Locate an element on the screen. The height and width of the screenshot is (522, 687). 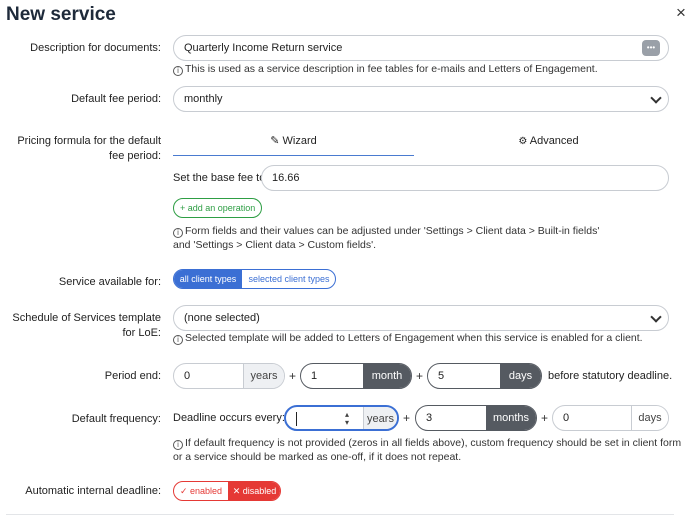
tab-advanced-label: Advanced is located at coordinates (554, 141).